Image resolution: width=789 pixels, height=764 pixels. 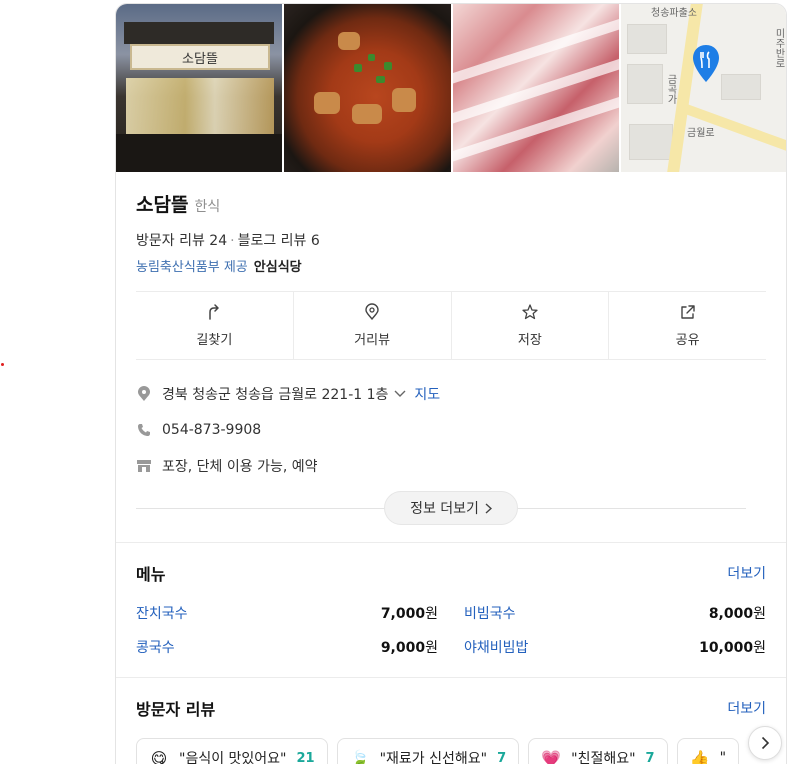 I want to click on address-row: 경북 청송군 청송읍 금월로 221-1 1층 지도, so click(x=451, y=394).